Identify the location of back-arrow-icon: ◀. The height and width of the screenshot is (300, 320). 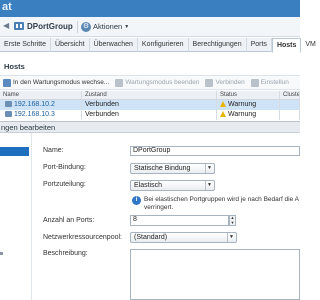
(7, 26).